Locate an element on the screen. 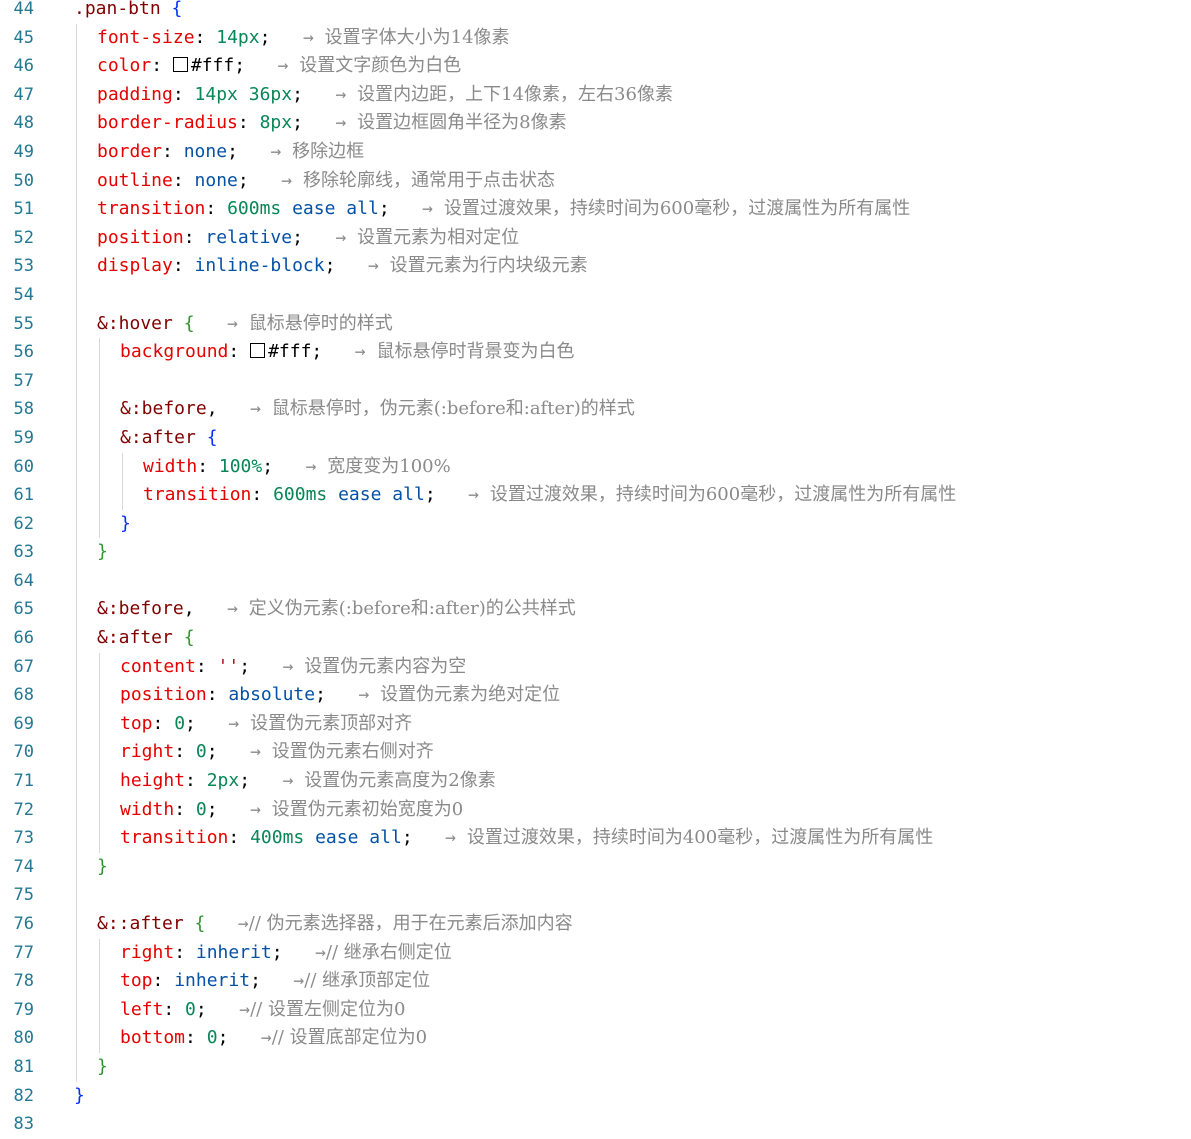  token-sel: &:before is located at coordinates (163, 409).